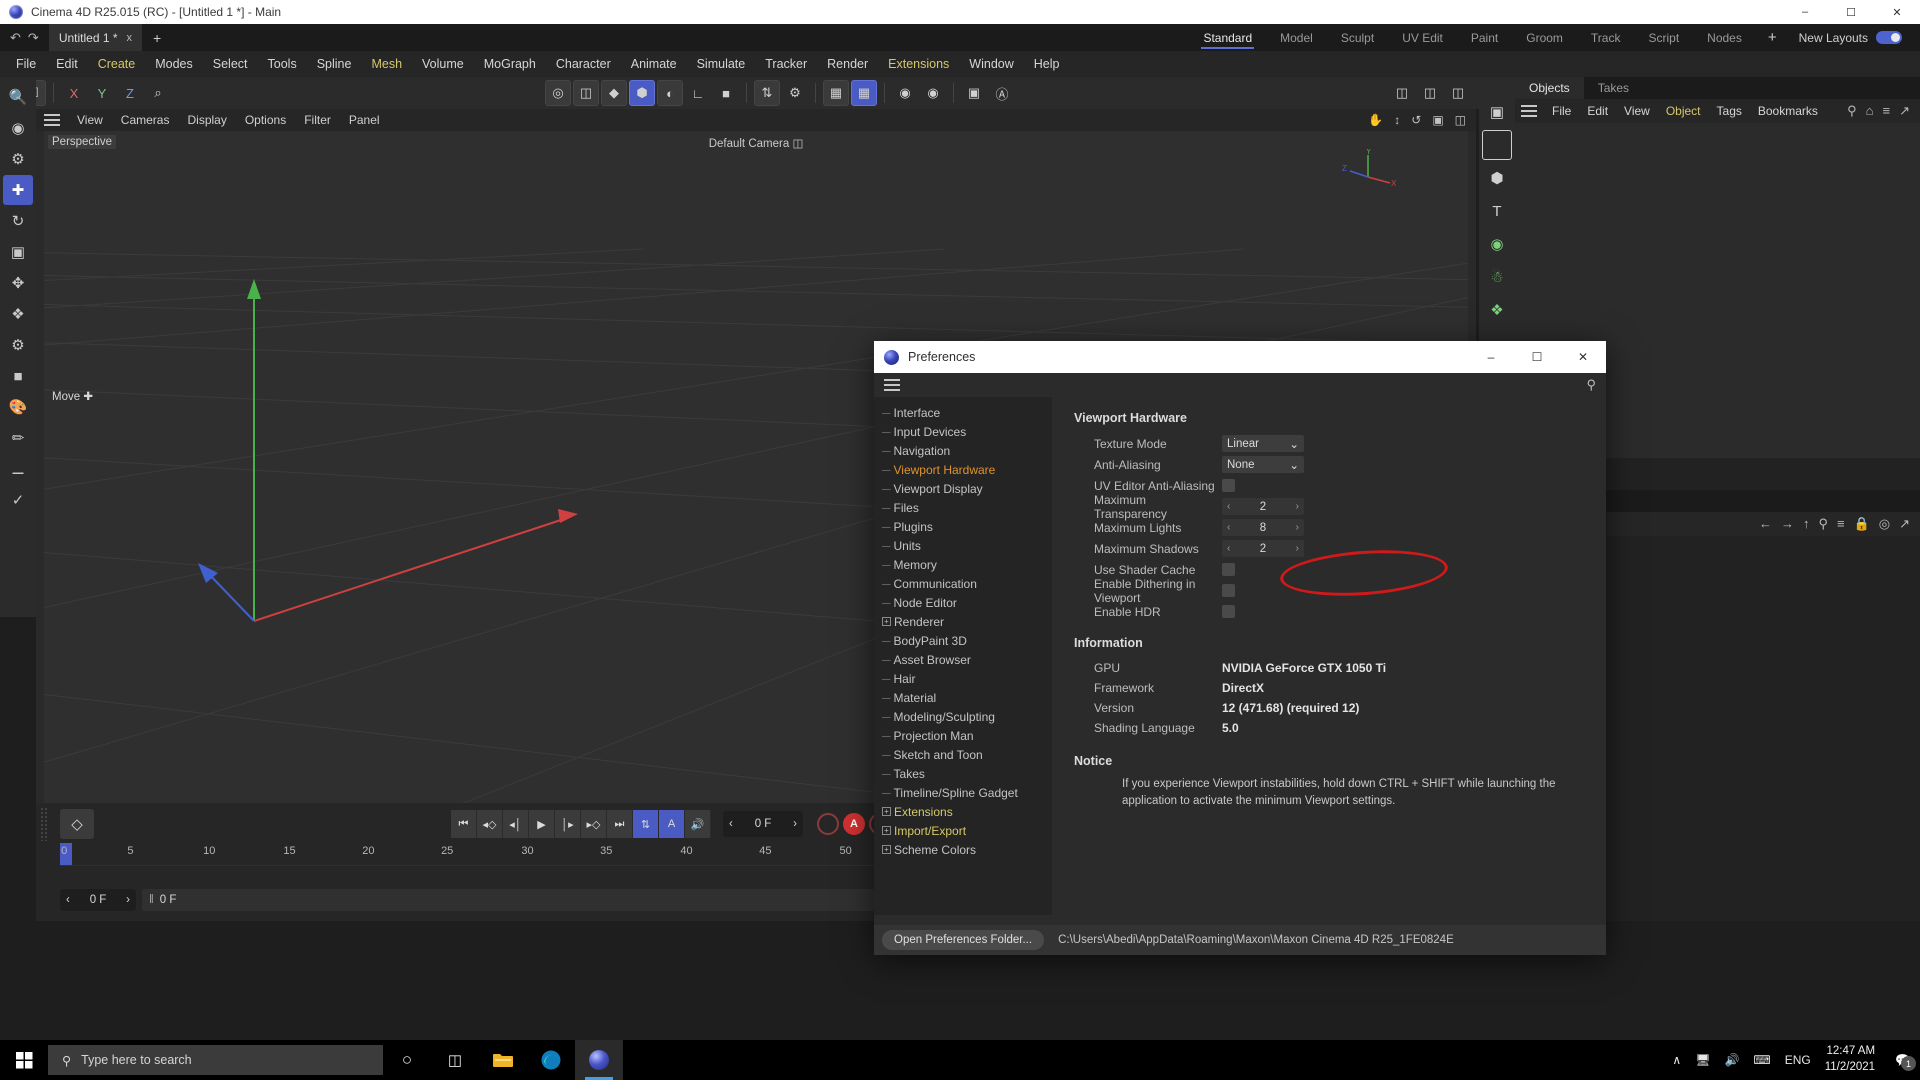  What do you see at coordinates (1497, 211) in the screenshot?
I see `dock-text-icon: T` at bounding box center [1497, 211].